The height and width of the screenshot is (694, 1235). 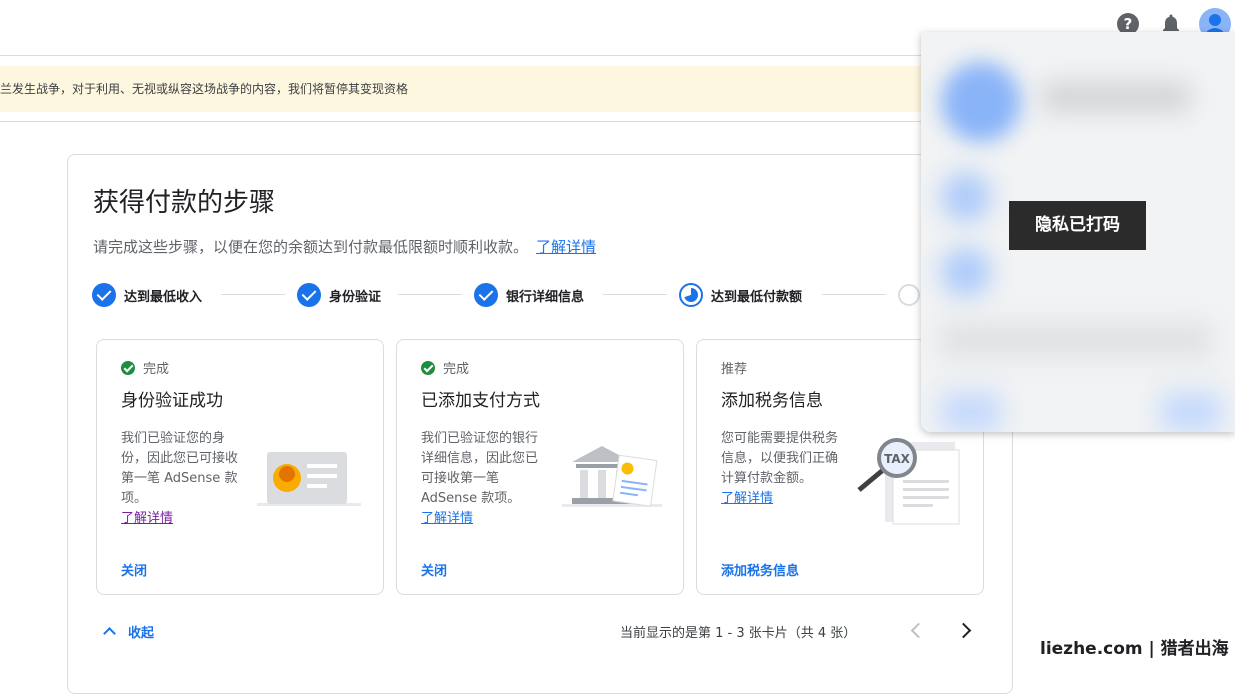 What do you see at coordinates (480, 401) in the screenshot?
I see `card-title: 已添加支付方式` at bounding box center [480, 401].